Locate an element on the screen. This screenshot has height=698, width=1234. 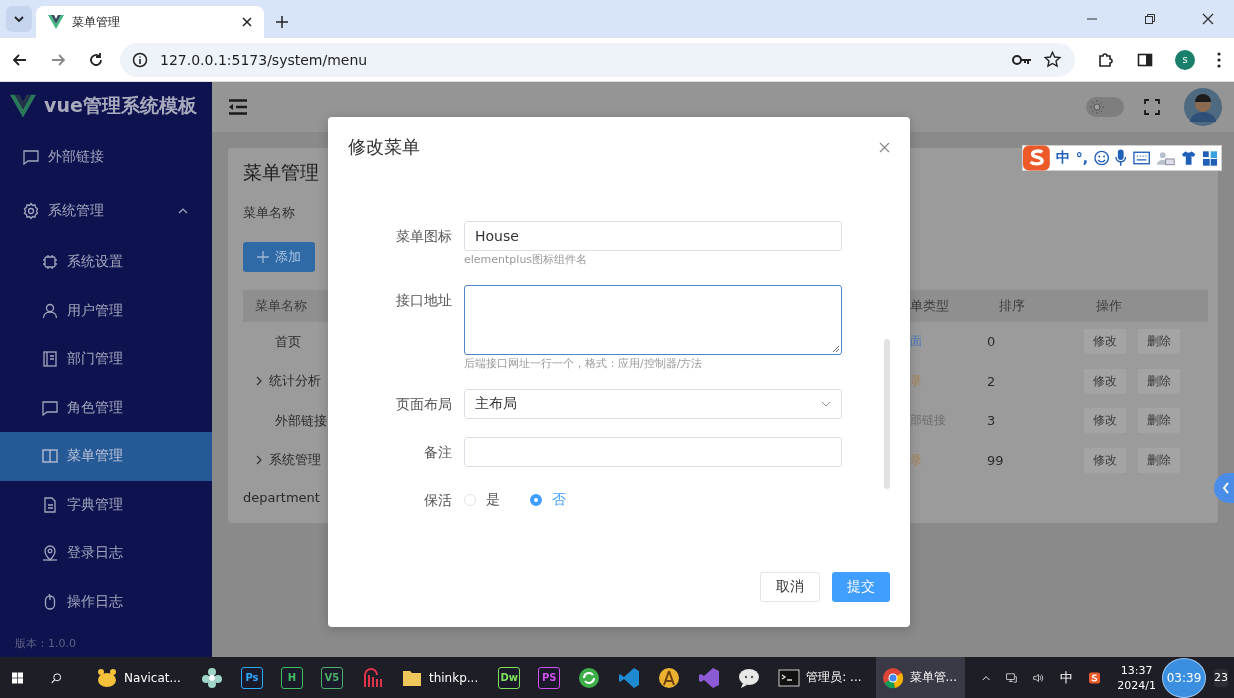
sidebar-item: 系统管理 is located at coordinates (106, 211).